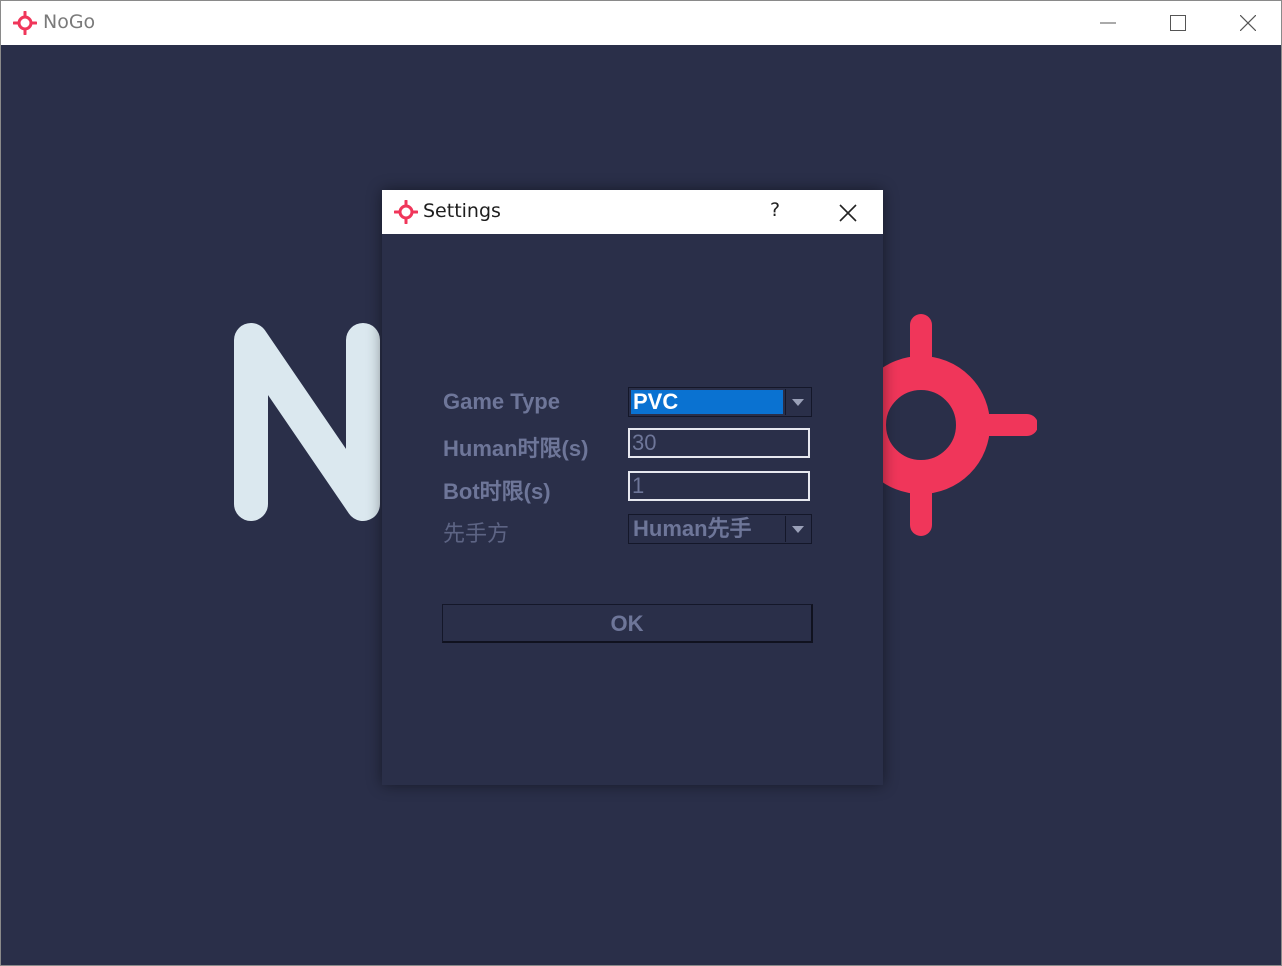  I want to click on window-title: NoGo, so click(69, 22).